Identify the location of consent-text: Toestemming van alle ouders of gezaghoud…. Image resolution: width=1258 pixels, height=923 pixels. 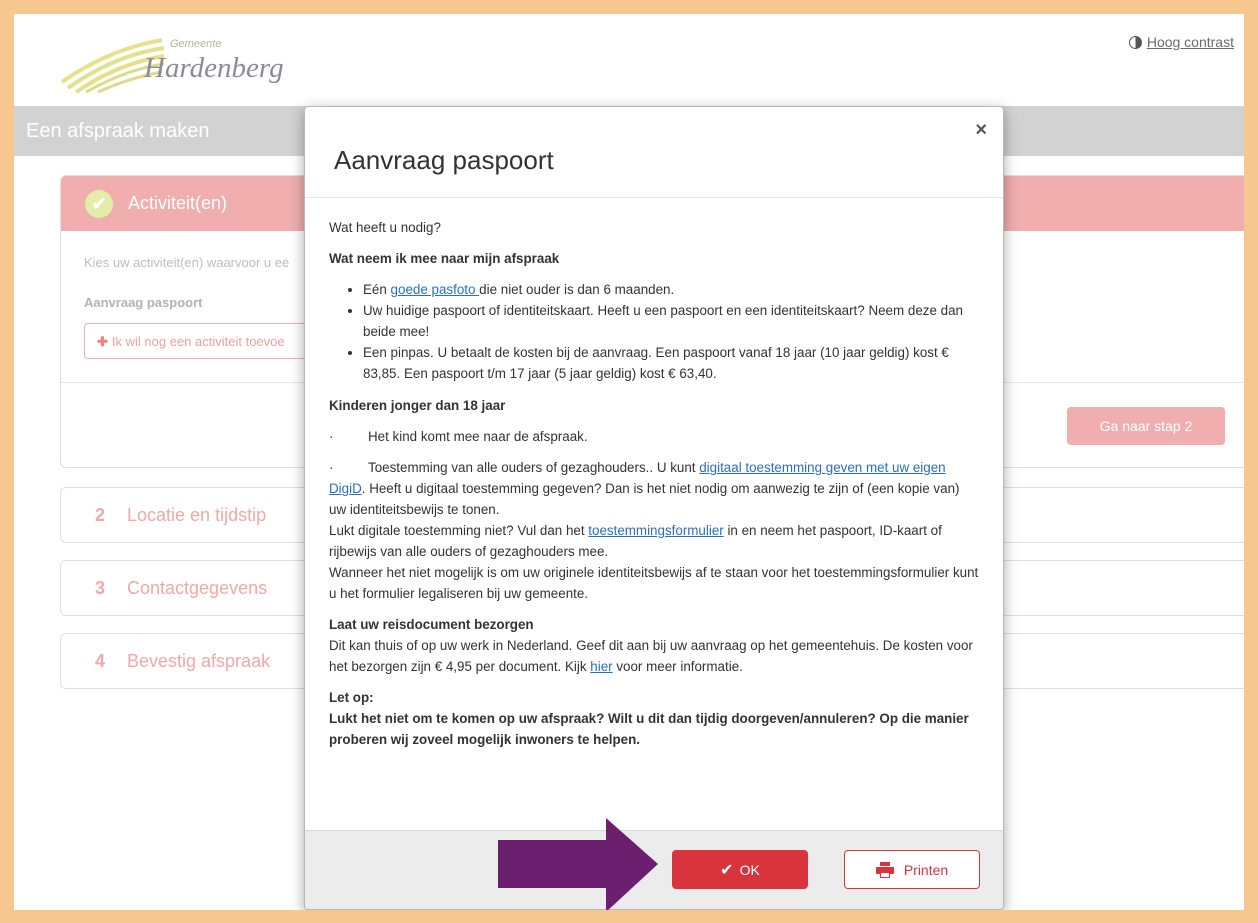
(534, 467).